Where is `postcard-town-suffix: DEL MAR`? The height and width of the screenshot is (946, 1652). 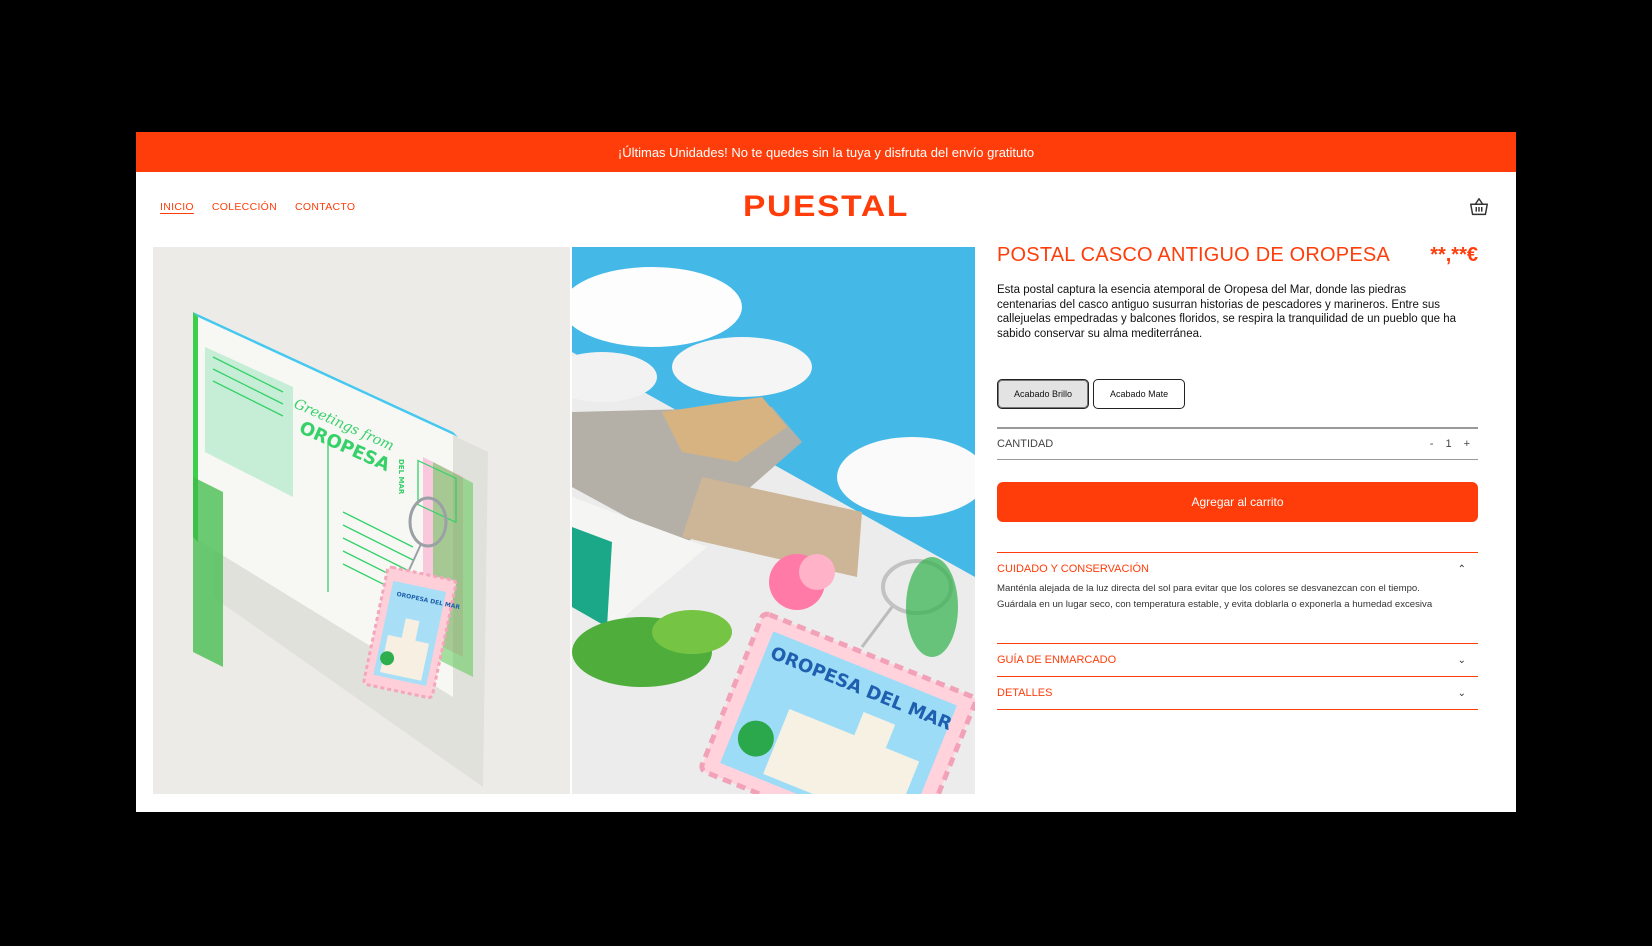
postcard-town-suffix: DEL MAR is located at coordinates (401, 477).